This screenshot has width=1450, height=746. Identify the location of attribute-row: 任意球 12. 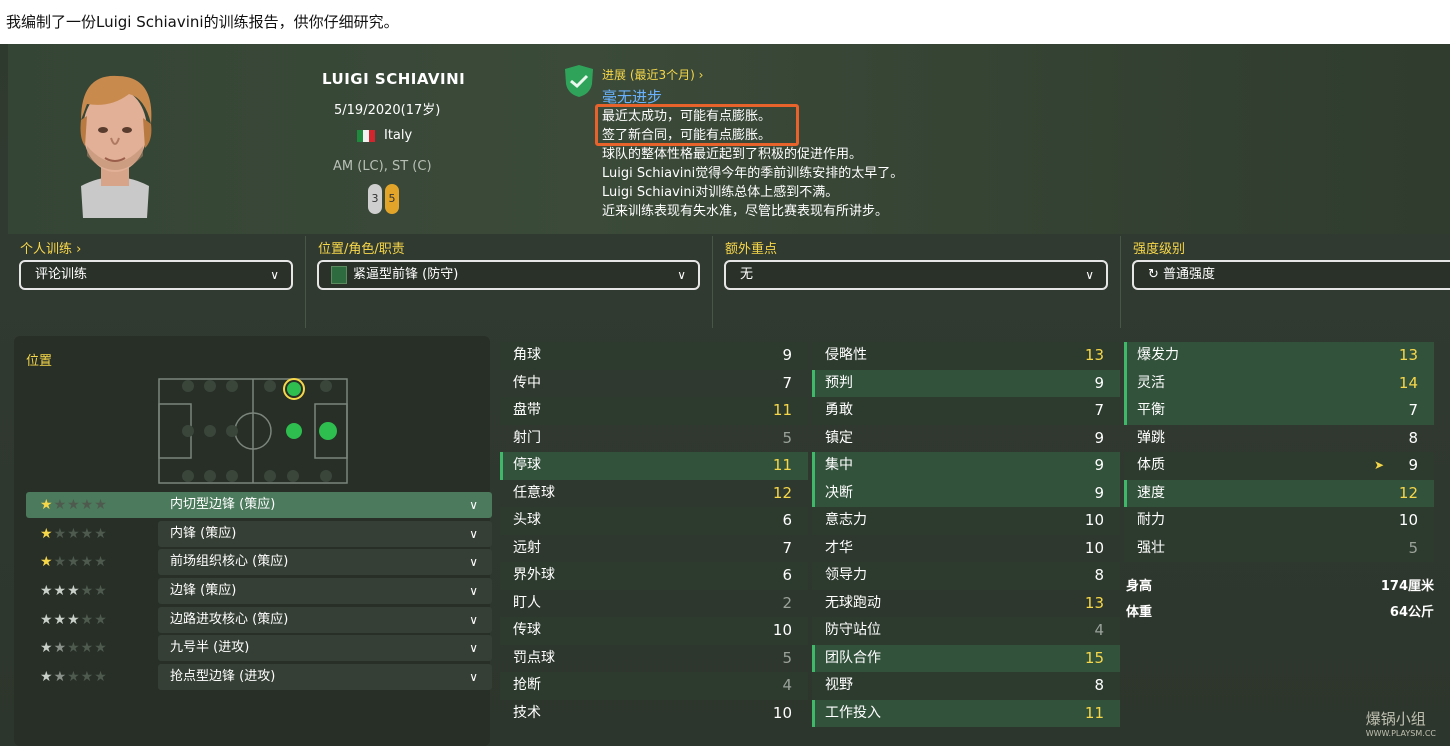
(654, 494).